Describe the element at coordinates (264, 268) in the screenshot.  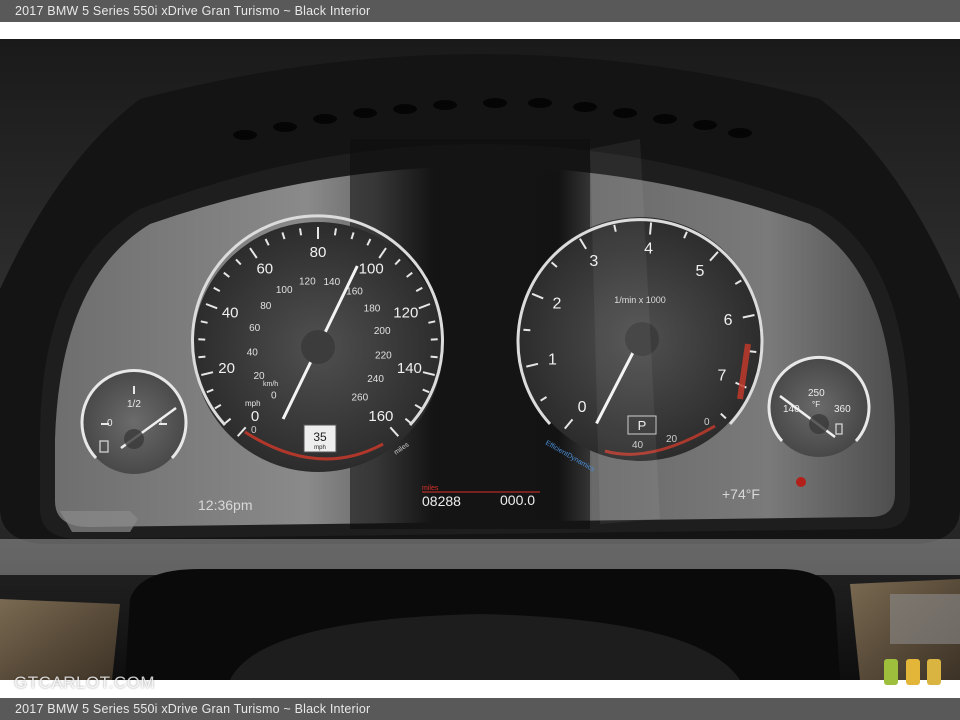
I see `speedo-label-mph: 60` at that location.